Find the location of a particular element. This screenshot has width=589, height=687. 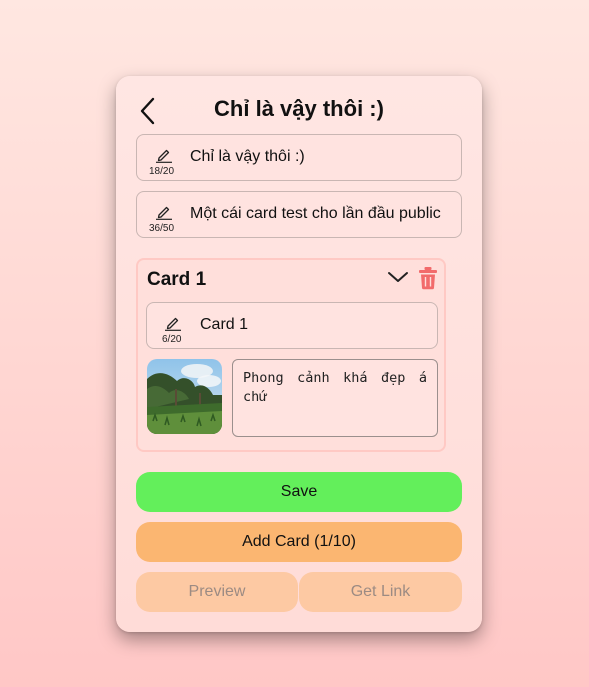

card-image is located at coordinates (184, 396).